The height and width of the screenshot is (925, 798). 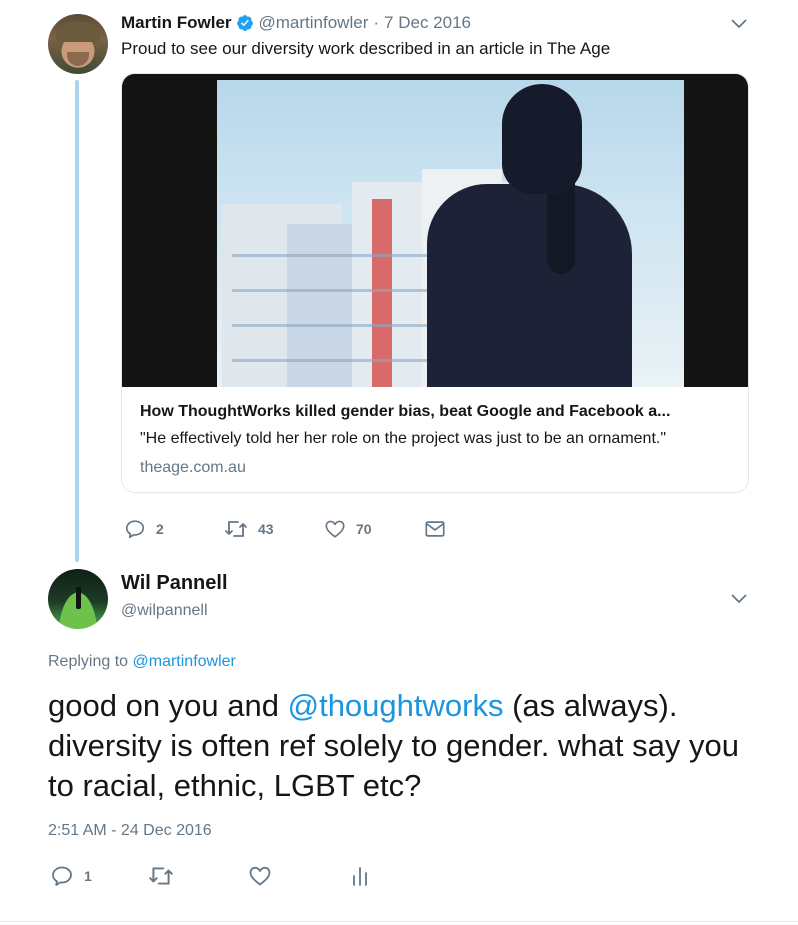 What do you see at coordinates (164, 611) in the screenshot?
I see `reply-author-handle: @wilpannell` at bounding box center [164, 611].